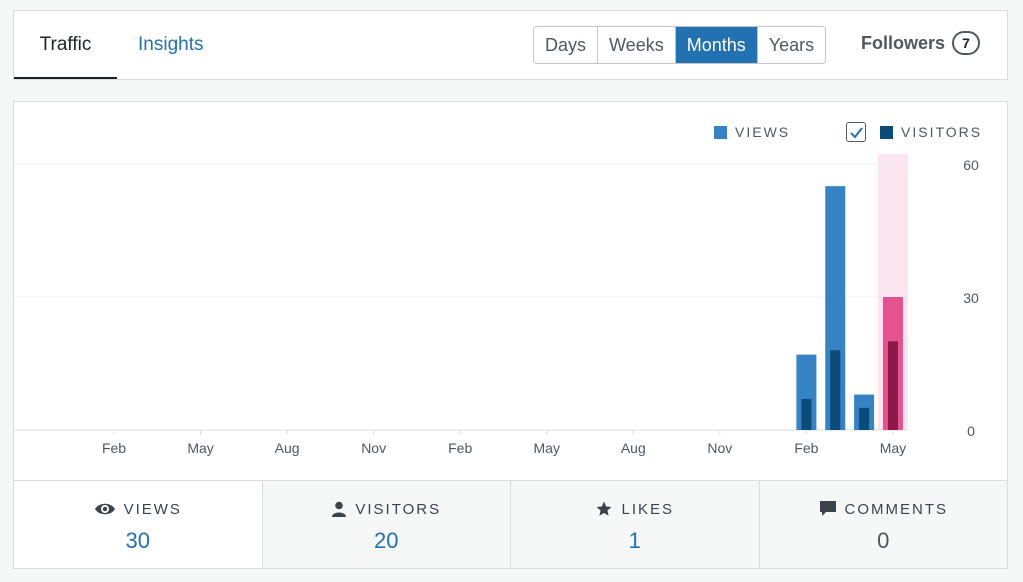 Image resolution: width=1023 pixels, height=582 pixels. What do you see at coordinates (152, 509) in the screenshot?
I see `summary-views-label: VIEWS` at bounding box center [152, 509].